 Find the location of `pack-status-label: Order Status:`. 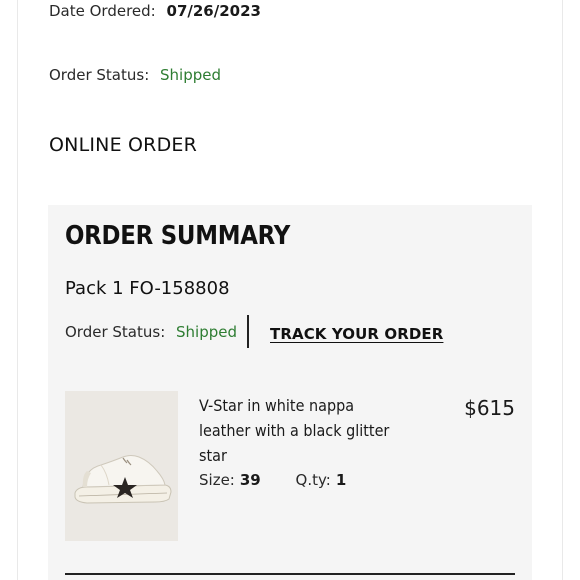

pack-status-label: Order Status: is located at coordinates (115, 332).